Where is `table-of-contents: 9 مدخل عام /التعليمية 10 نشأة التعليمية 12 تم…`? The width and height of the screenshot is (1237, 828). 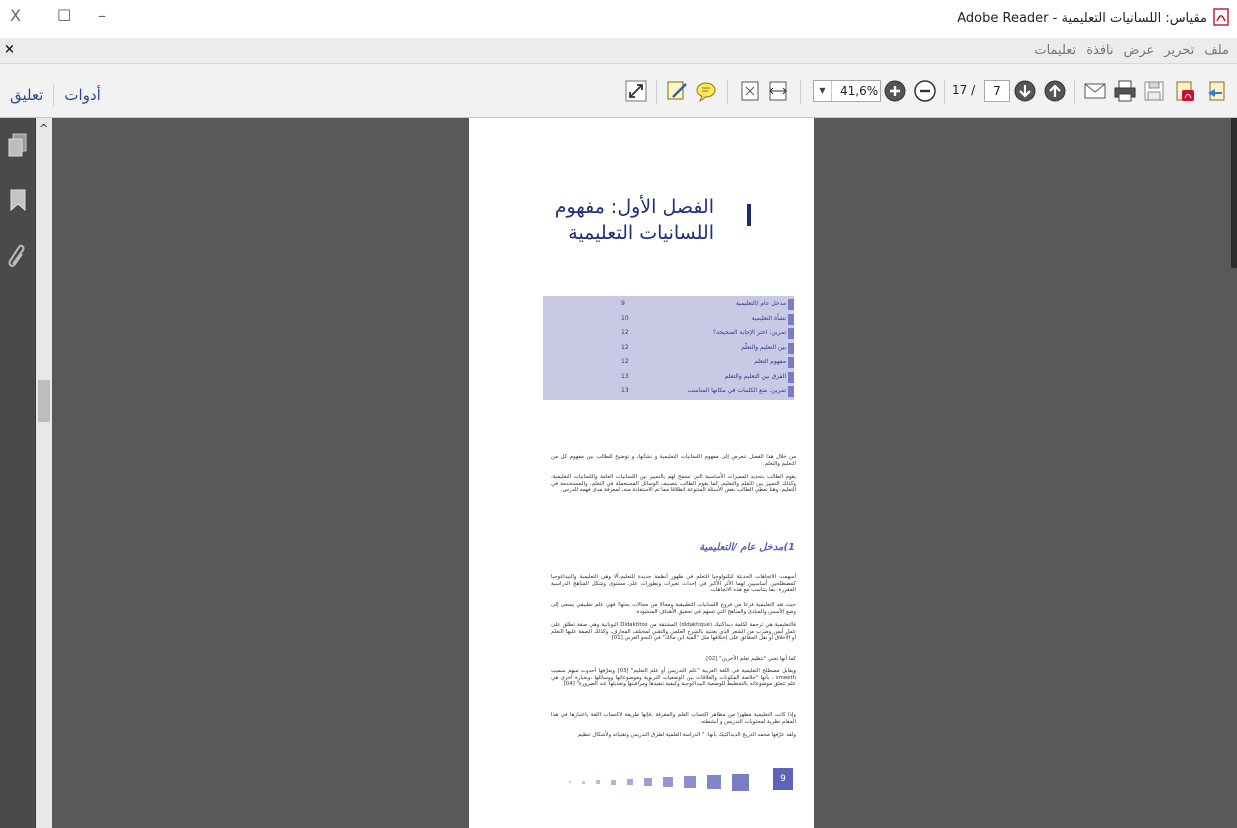 table-of-contents: 9 مدخل عام /التعليمية 10 نشأة التعليمية 12 تم… is located at coordinates (668, 348).